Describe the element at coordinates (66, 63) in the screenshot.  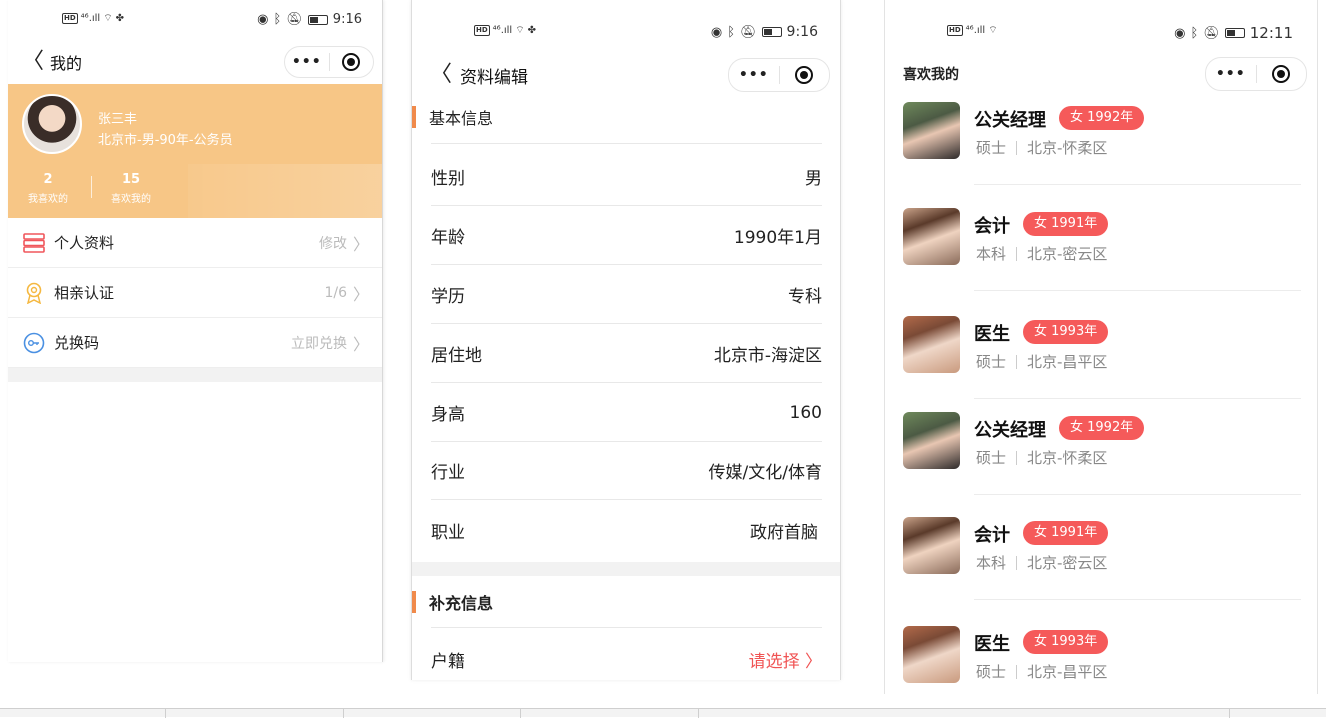
I see `page-title: 我的` at that location.